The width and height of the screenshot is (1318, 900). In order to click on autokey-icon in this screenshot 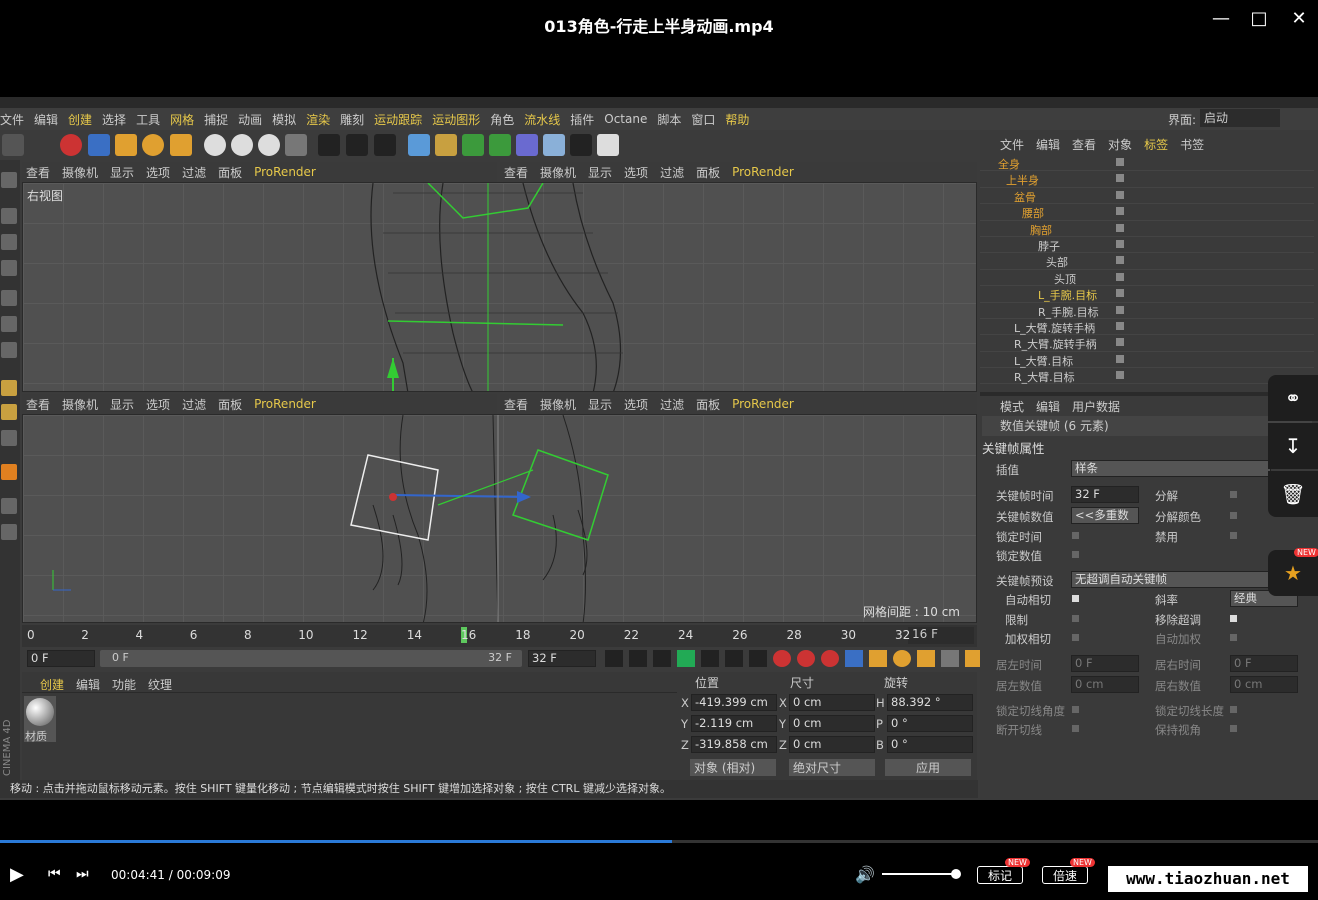, I will do `click(806, 658)`.